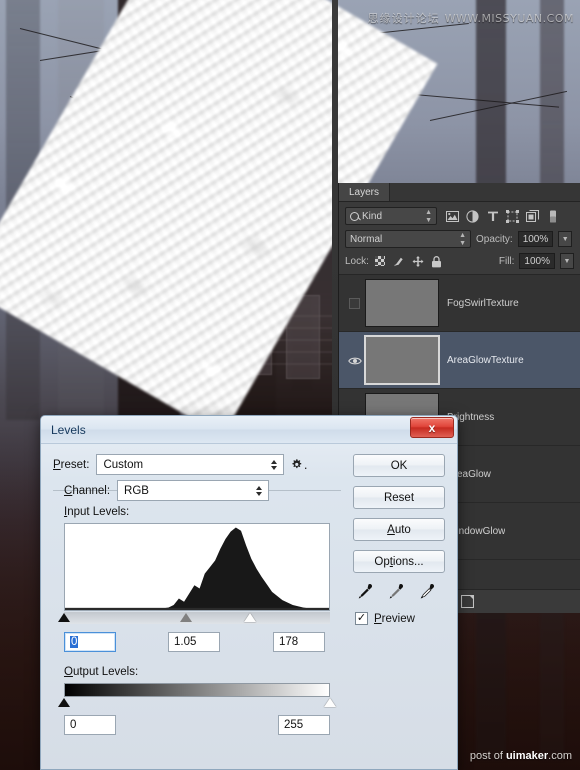 This screenshot has width=580, height=770. I want to click on layer-filter-kind-value: Kind, so click(372, 216).